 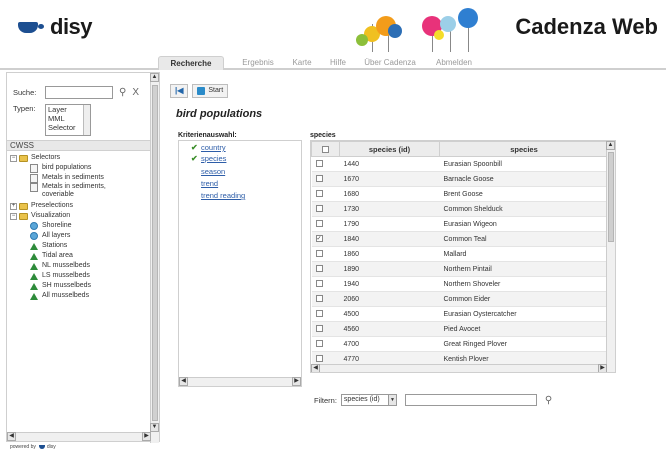 I want to click on criterion-season: season, so click(x=213, y=171).